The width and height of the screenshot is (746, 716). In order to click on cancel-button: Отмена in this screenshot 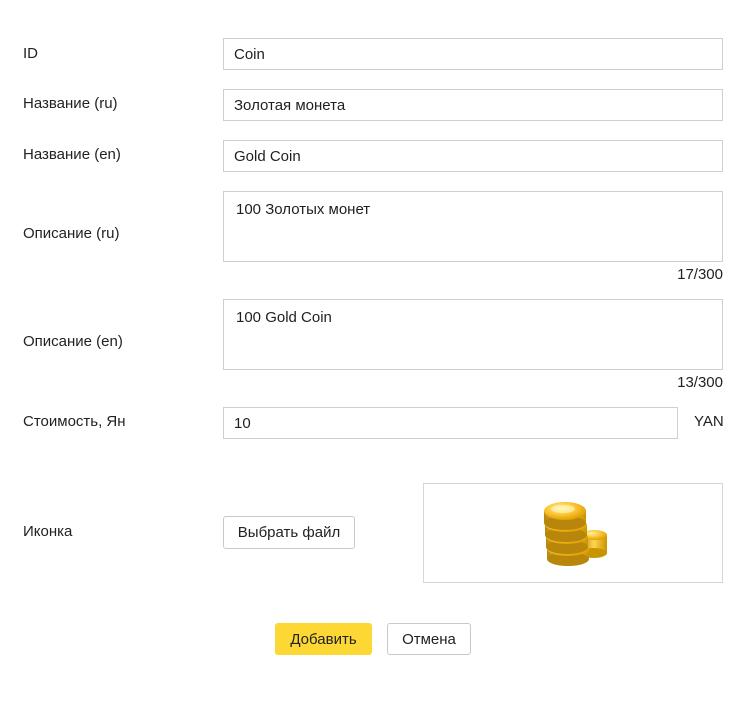, I will do `click(429, 639)`.